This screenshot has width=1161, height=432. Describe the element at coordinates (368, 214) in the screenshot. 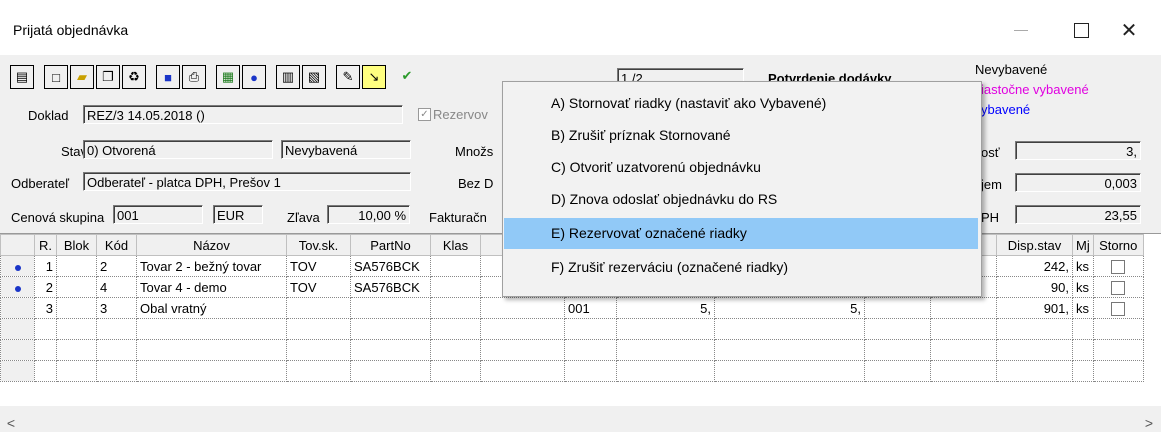

I see `zlava-field: 10,00 %` at that location.